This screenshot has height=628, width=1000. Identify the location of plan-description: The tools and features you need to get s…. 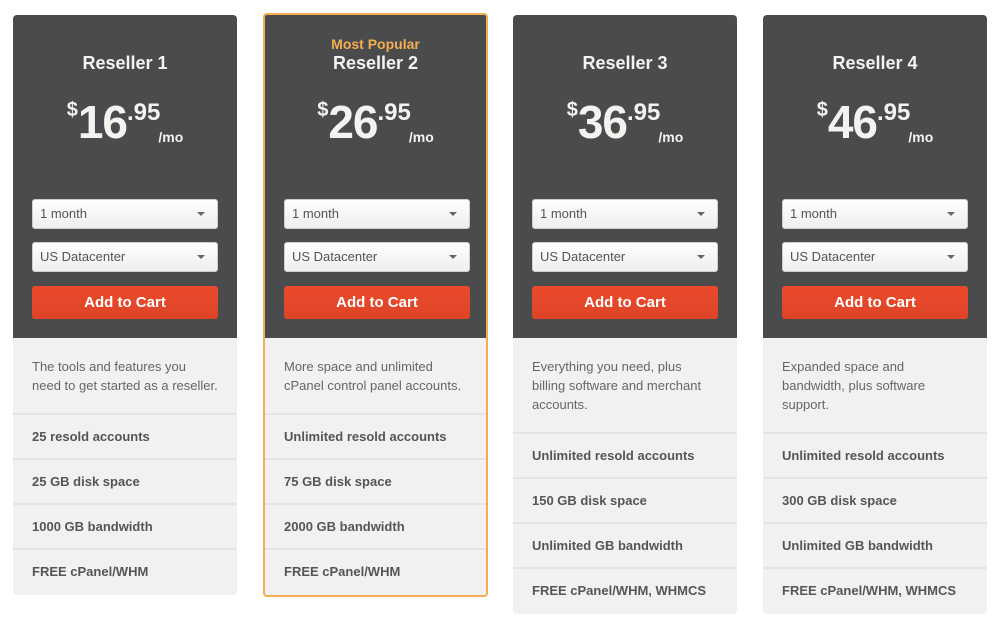
(125, 376).